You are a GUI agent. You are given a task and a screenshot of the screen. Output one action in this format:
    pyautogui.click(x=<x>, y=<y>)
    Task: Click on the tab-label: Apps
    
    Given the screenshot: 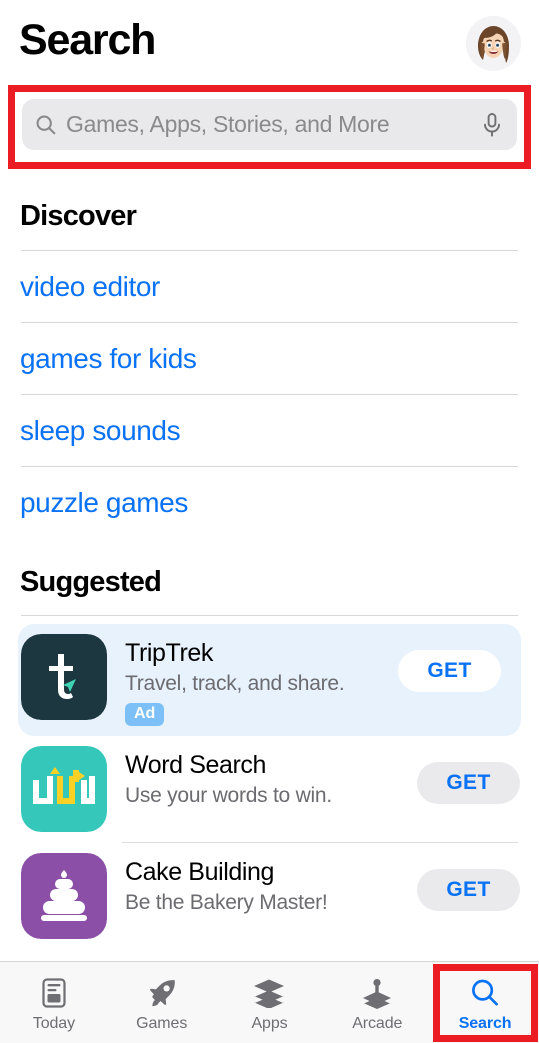 What is the action you would take?
    pyautogui.click(x=269, y=1023)
    